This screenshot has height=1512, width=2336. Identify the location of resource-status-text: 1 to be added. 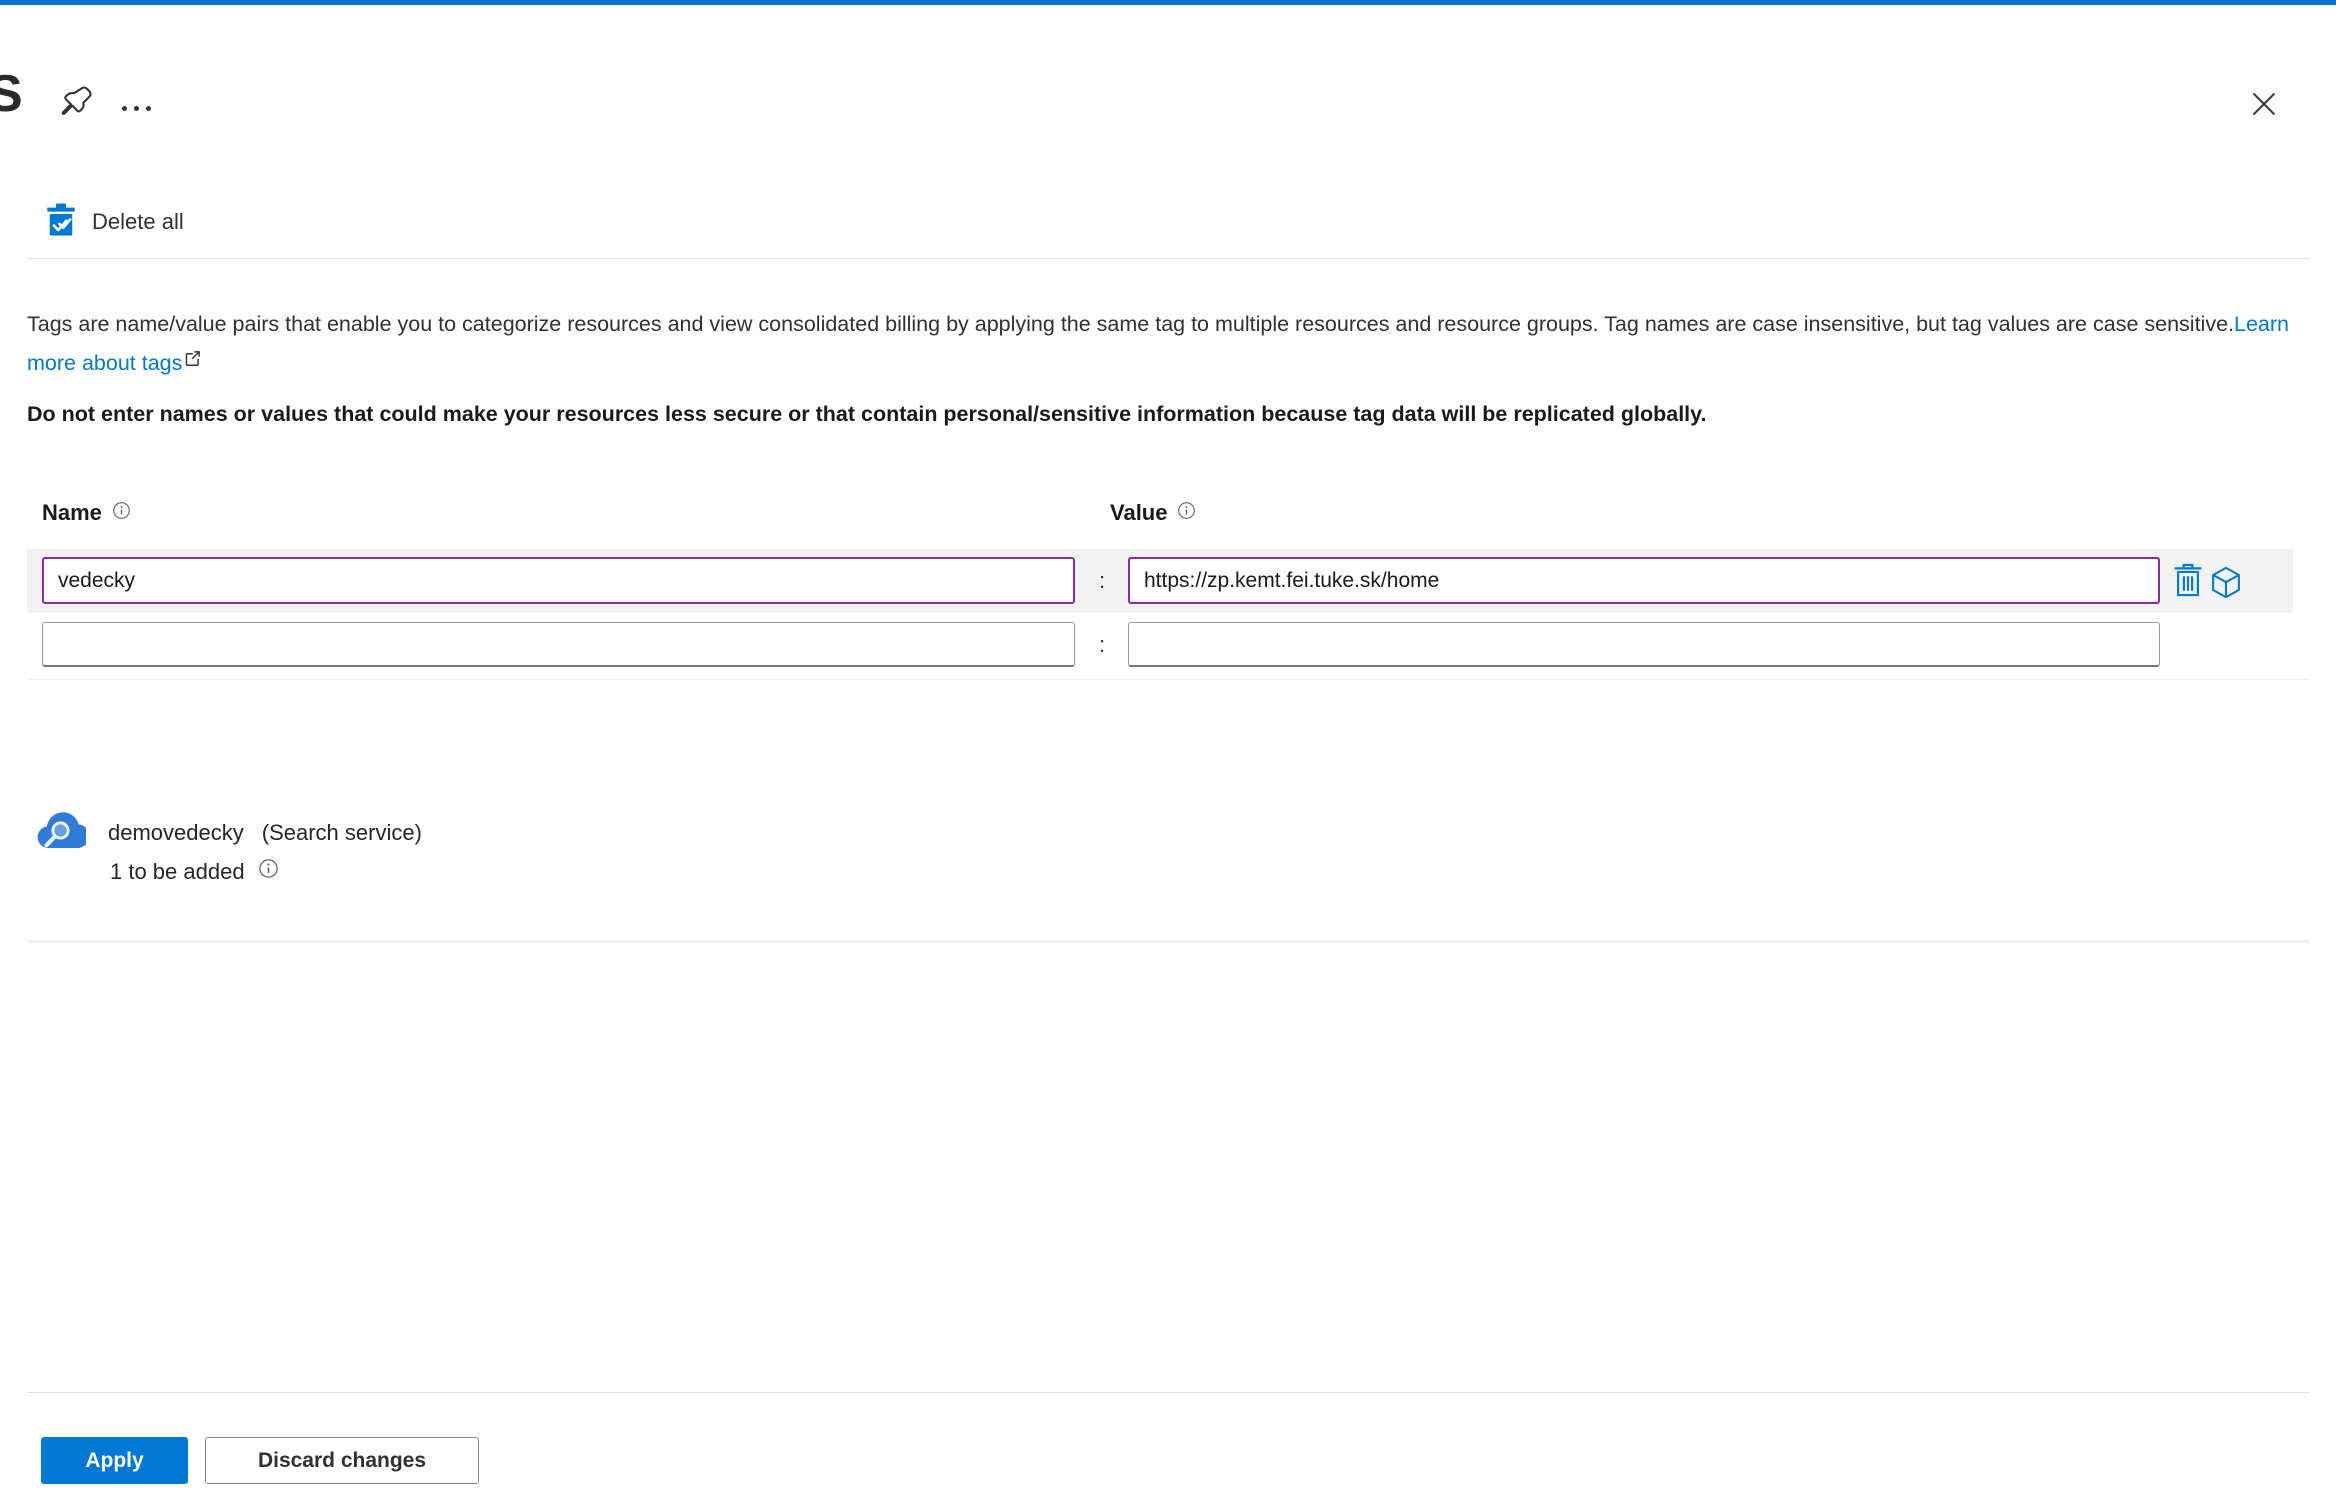
(177, 871).